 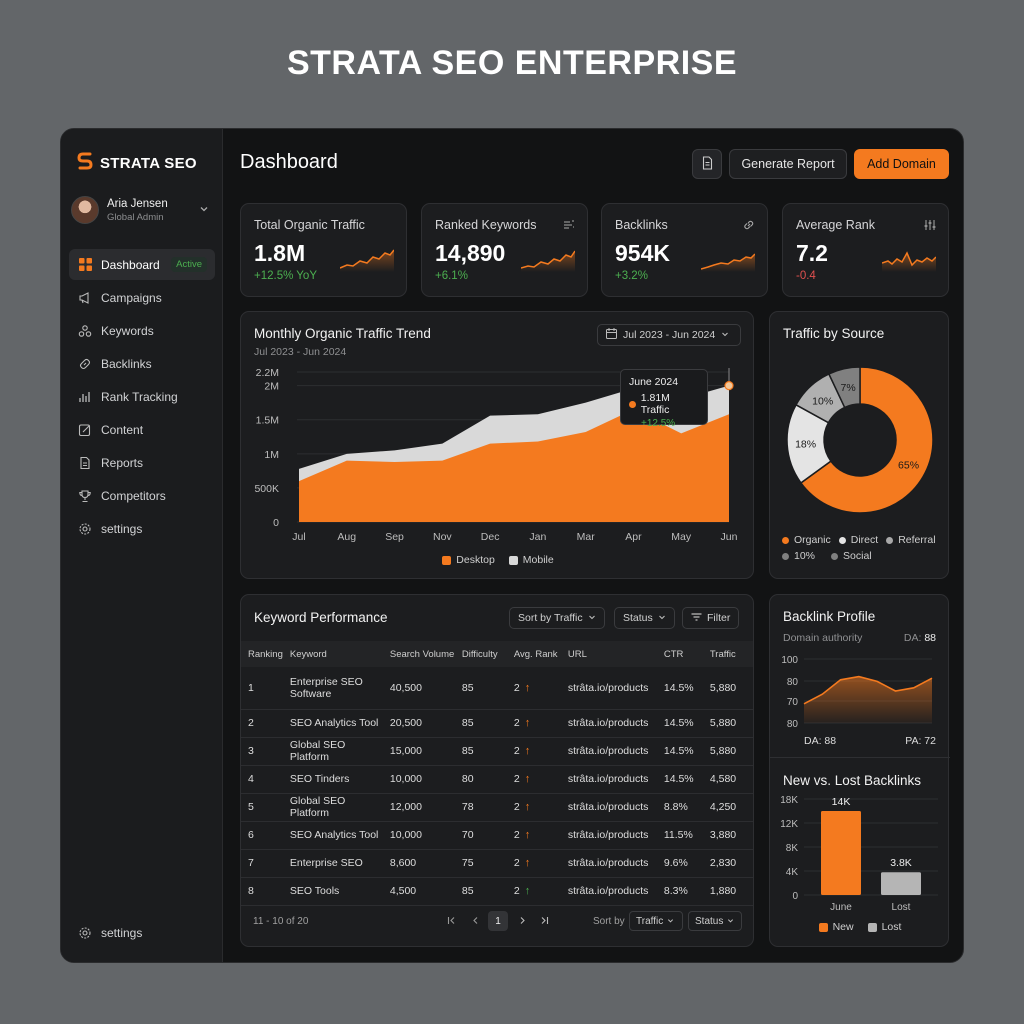 What do you see at coordinates (644, 618) in the screenshot?
I see `status-dropdown: Status` at bounding box center [644, 618].